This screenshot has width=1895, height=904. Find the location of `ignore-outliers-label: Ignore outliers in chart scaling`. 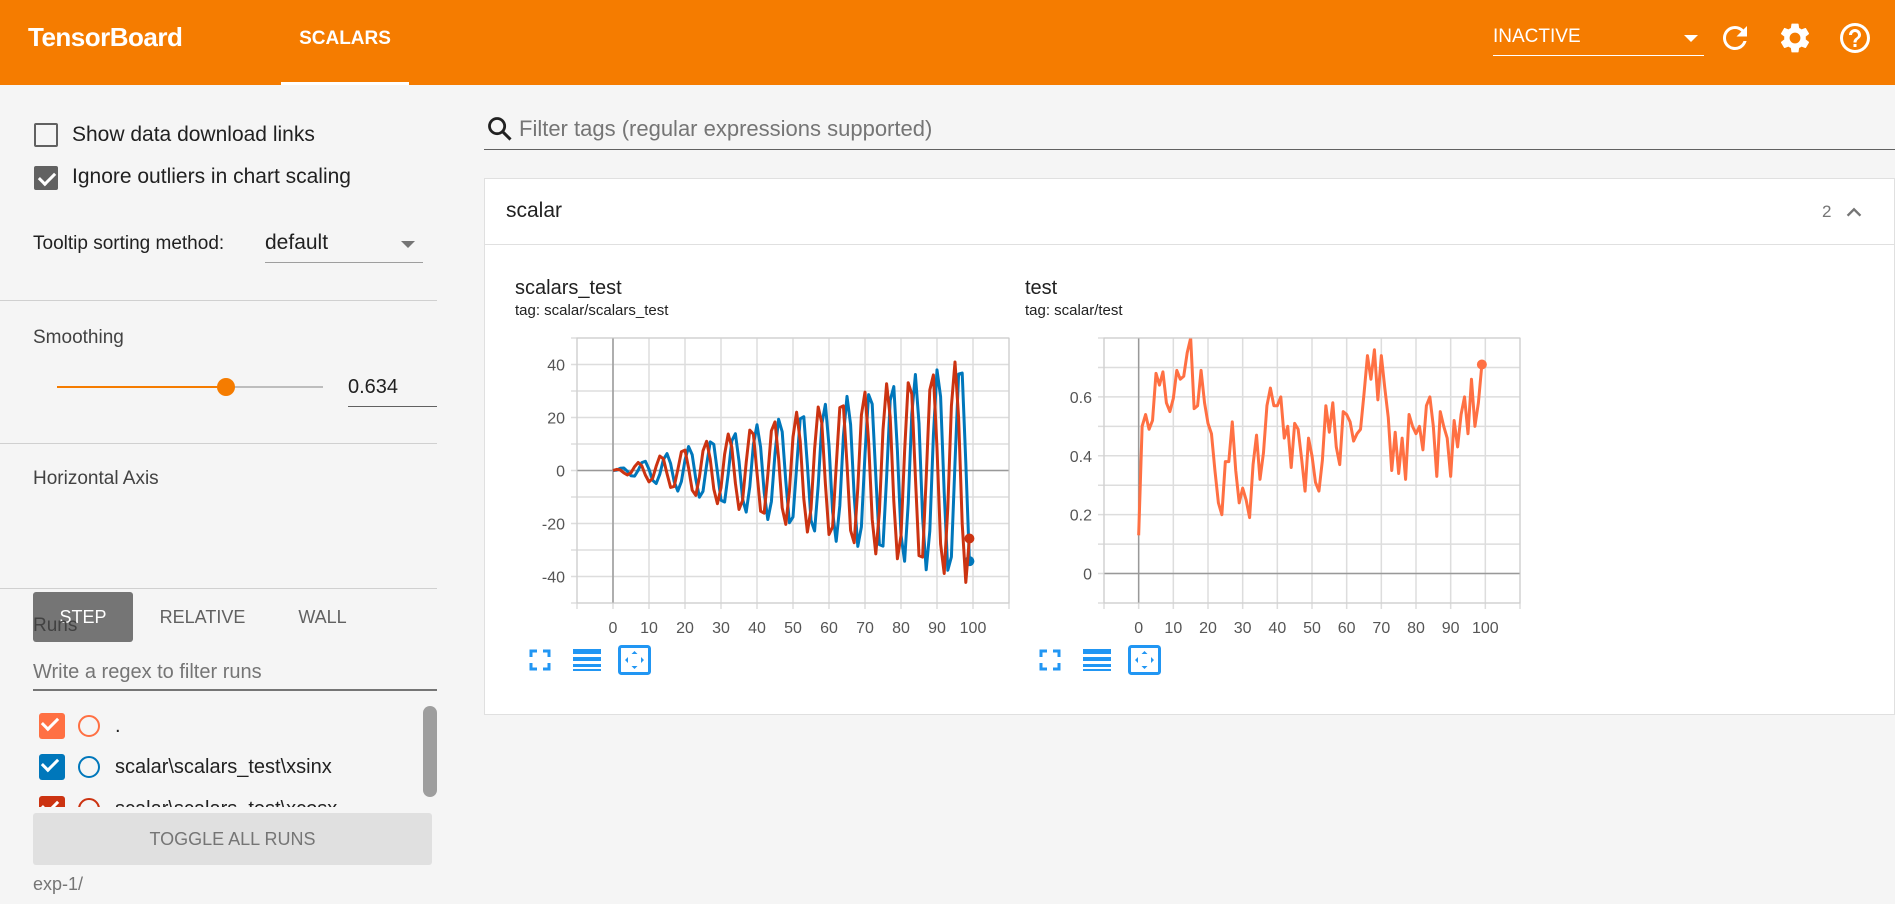

ignore-outliers-label: Ignore outliers in chart scaling is located at coordinates (211, 176).